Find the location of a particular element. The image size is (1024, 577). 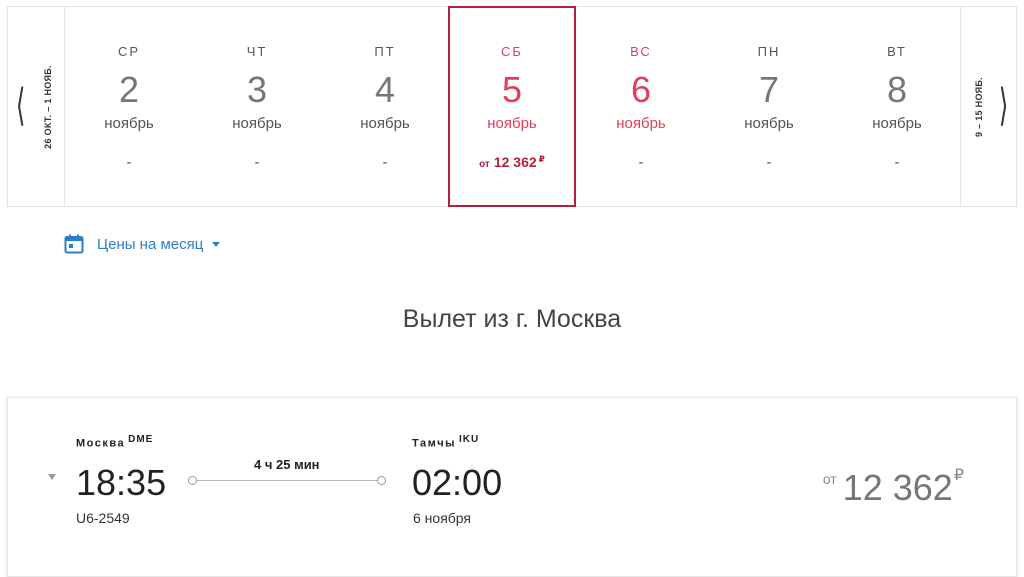

day-cell: ЧТ 3 ноябрь - is located at coordinates (257, 106).